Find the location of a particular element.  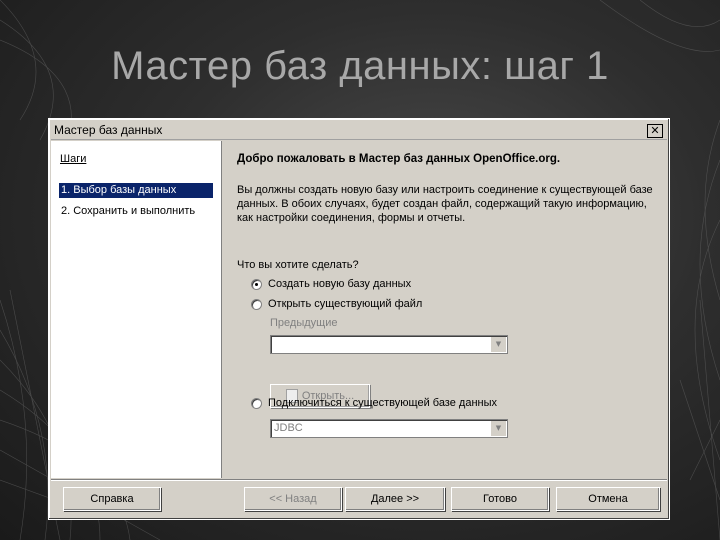

button-bar: Справка << Назад Далее >> Готово Отмена is located at coordinates (359, 498).